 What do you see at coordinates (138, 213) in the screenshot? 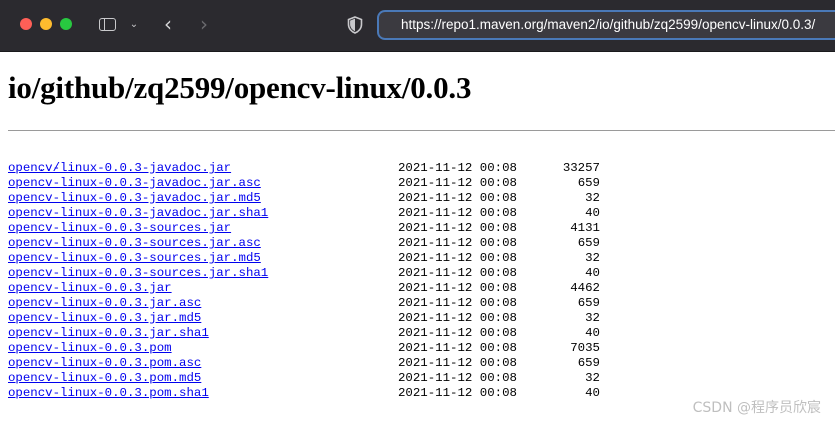
I see `file-link: opencv-linux-0.0.3-javadoc.jar.sha1` at bounding box center [138, 213].